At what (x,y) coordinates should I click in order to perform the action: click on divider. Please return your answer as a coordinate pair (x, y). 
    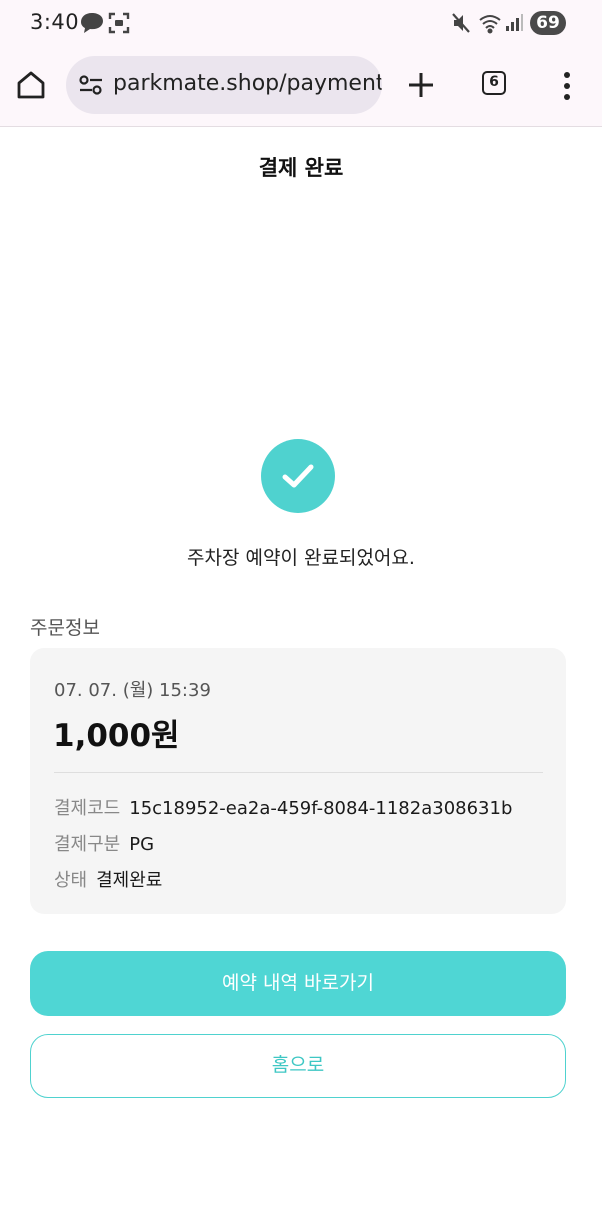
    Looking at the image, I should click on (298, 772).